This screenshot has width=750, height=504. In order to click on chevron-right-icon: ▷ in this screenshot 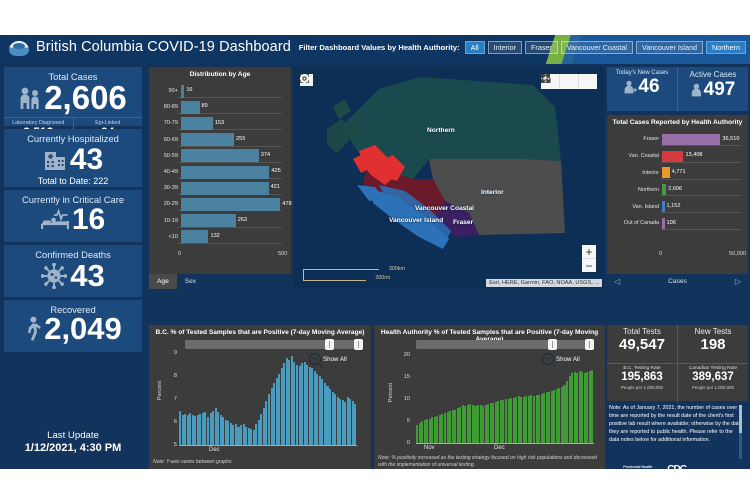, I will do `click(738, 281)`.